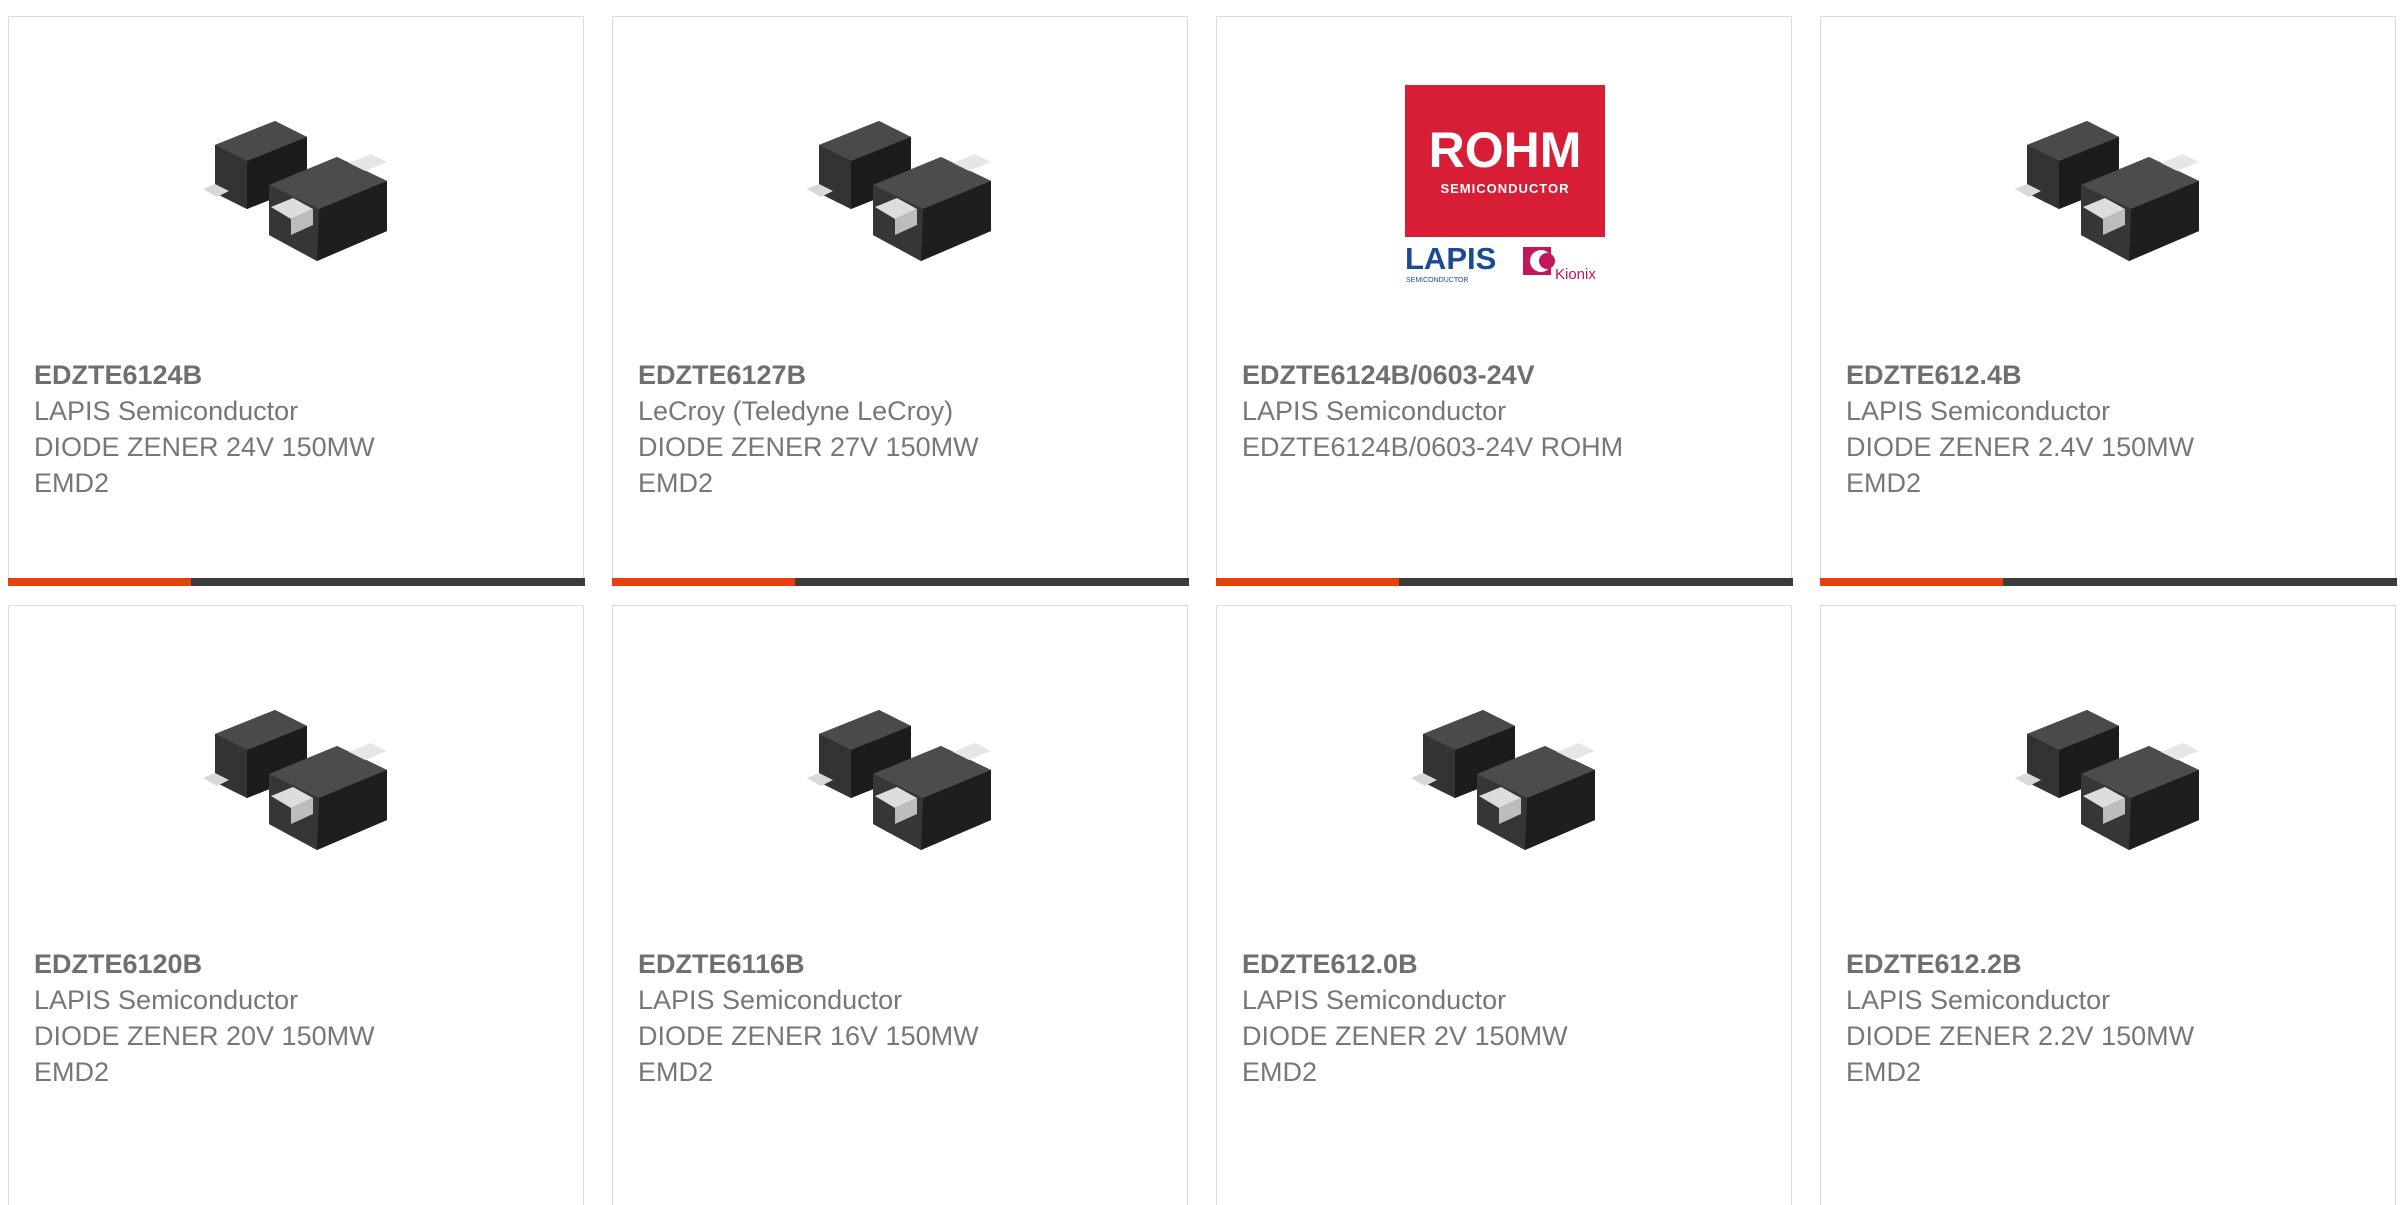 This screenshot has width=2400, height=1205. What do you see at coordinates (1437, 280) in the screenshot?
I see `lapis-tagline-text: SEMICONDUCTOR` at bounding box center [1437, 280].